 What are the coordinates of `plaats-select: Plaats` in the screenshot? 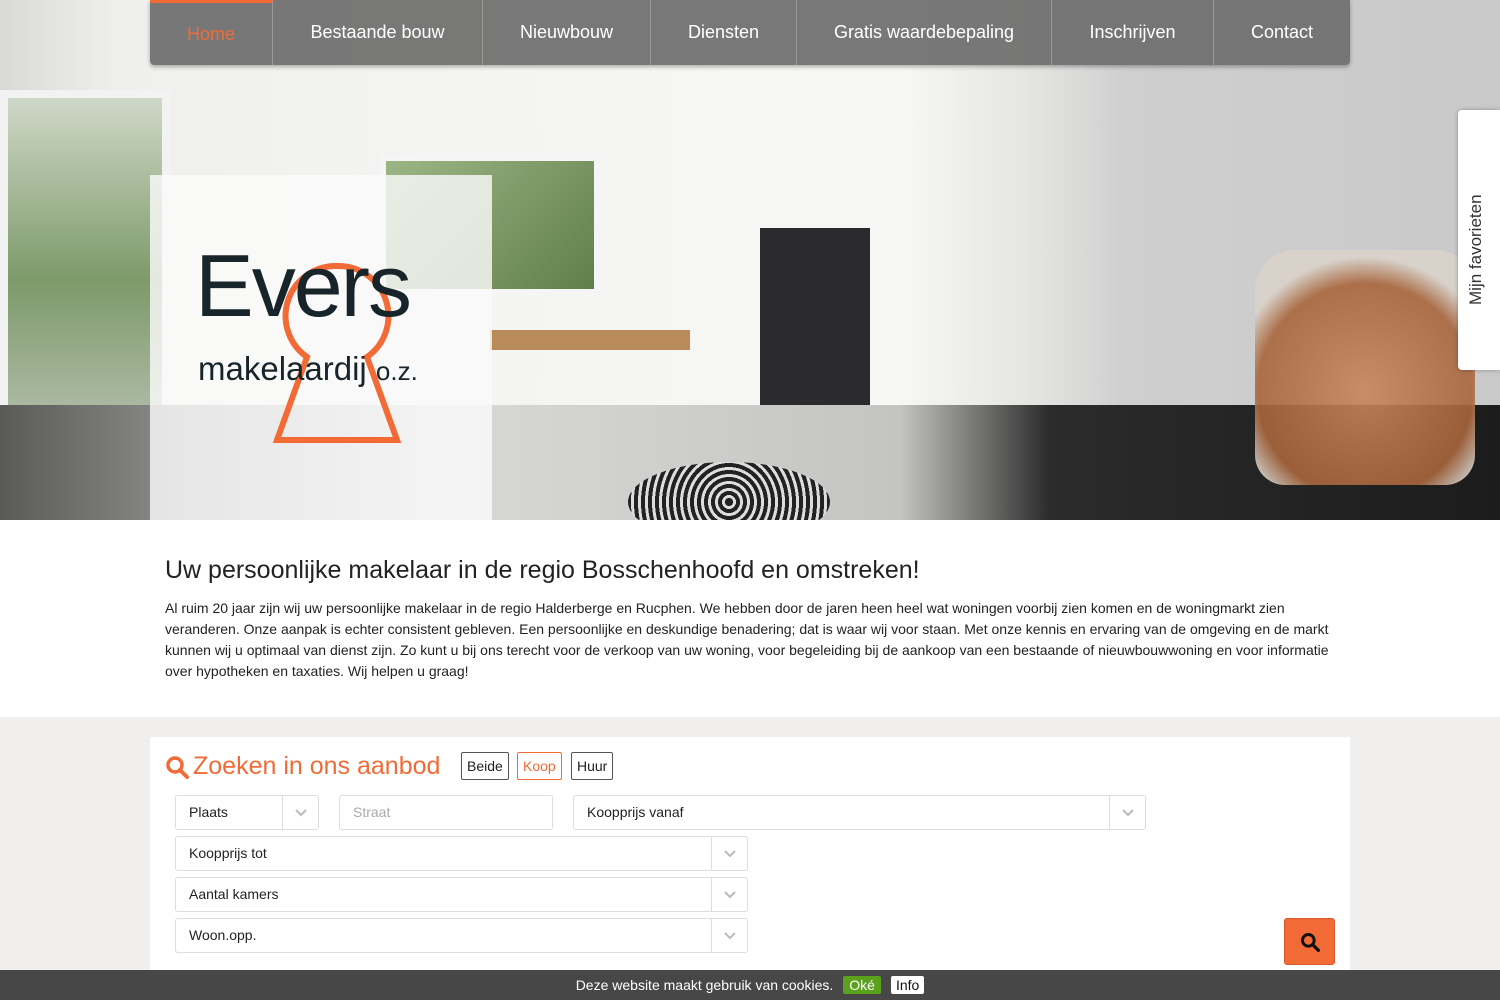 It's located at (247, 812).